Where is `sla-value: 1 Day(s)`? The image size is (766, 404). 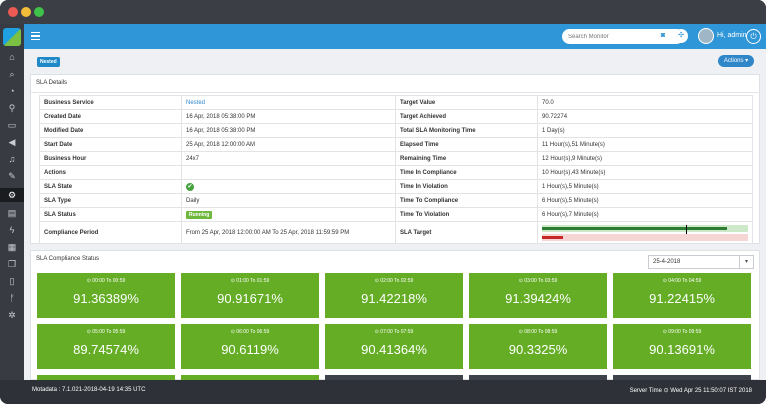 sla-value: 1 Day(s) is located at coordinates (645, 130).